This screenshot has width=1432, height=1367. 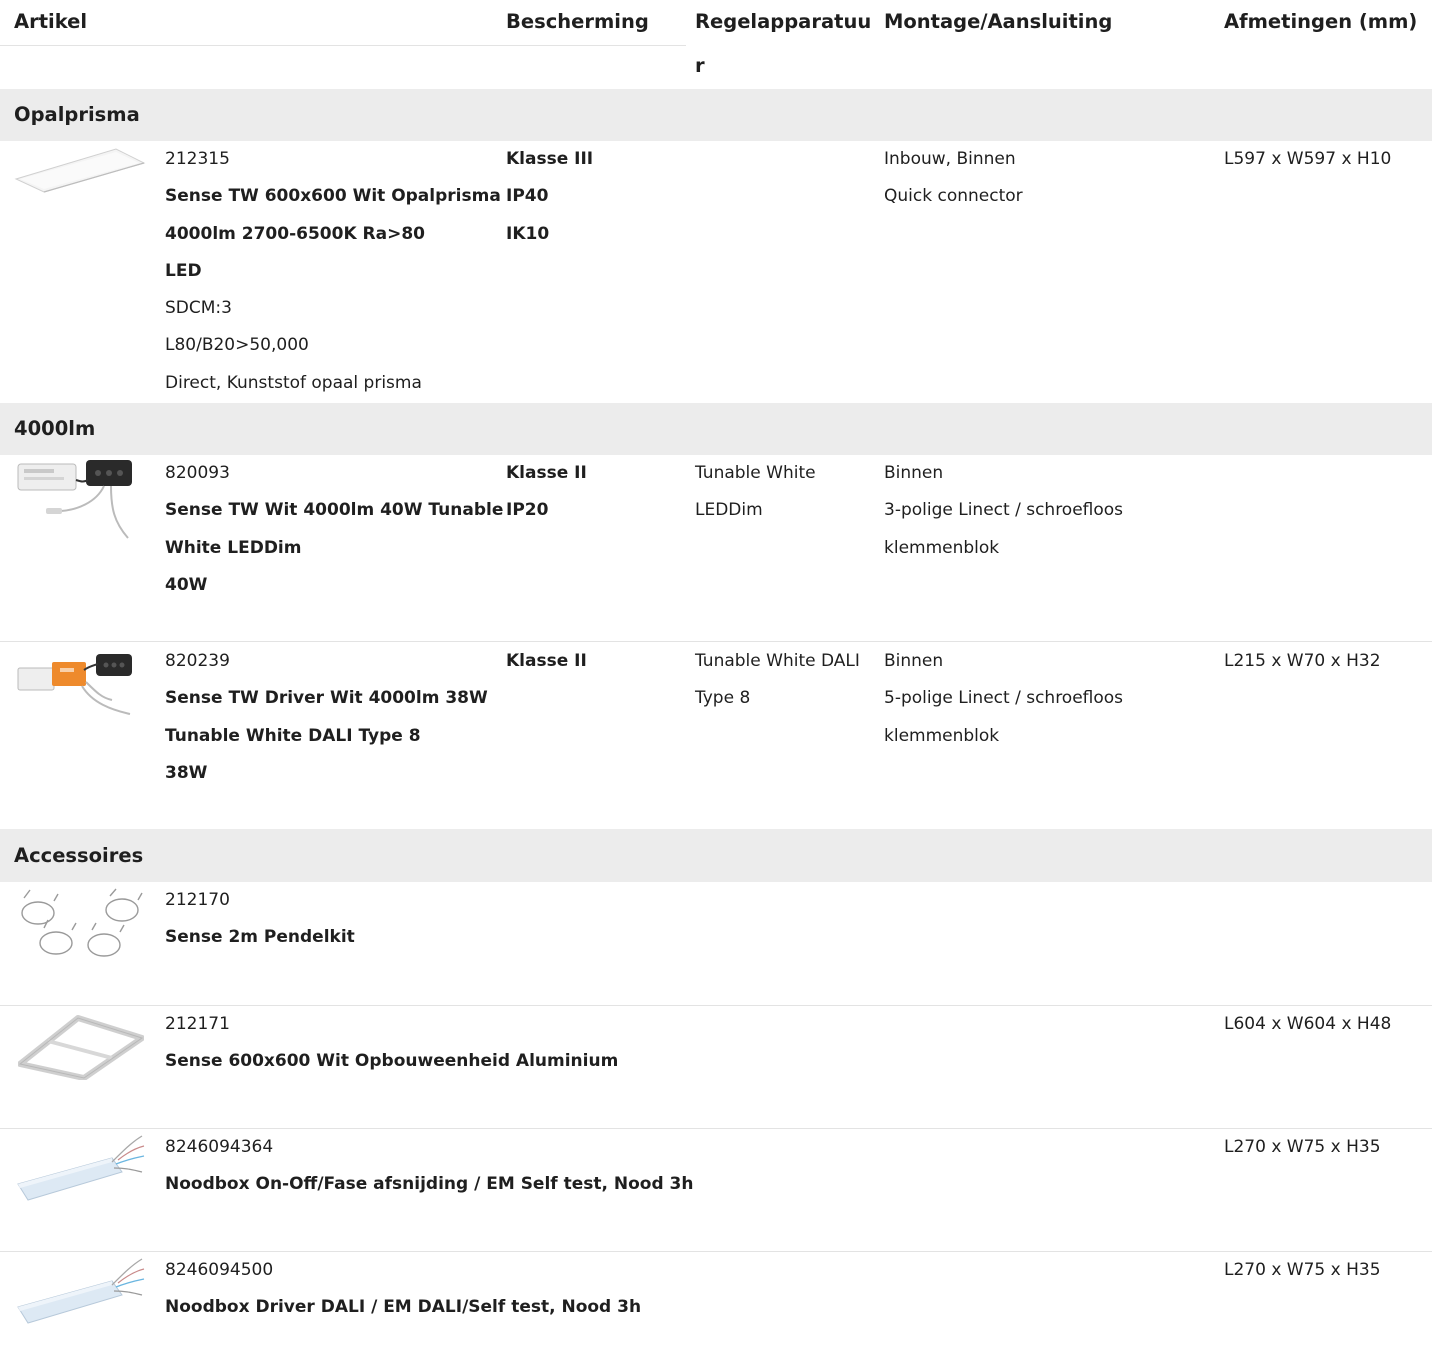 I want to click on row-divider, so click(x=716, y=641).